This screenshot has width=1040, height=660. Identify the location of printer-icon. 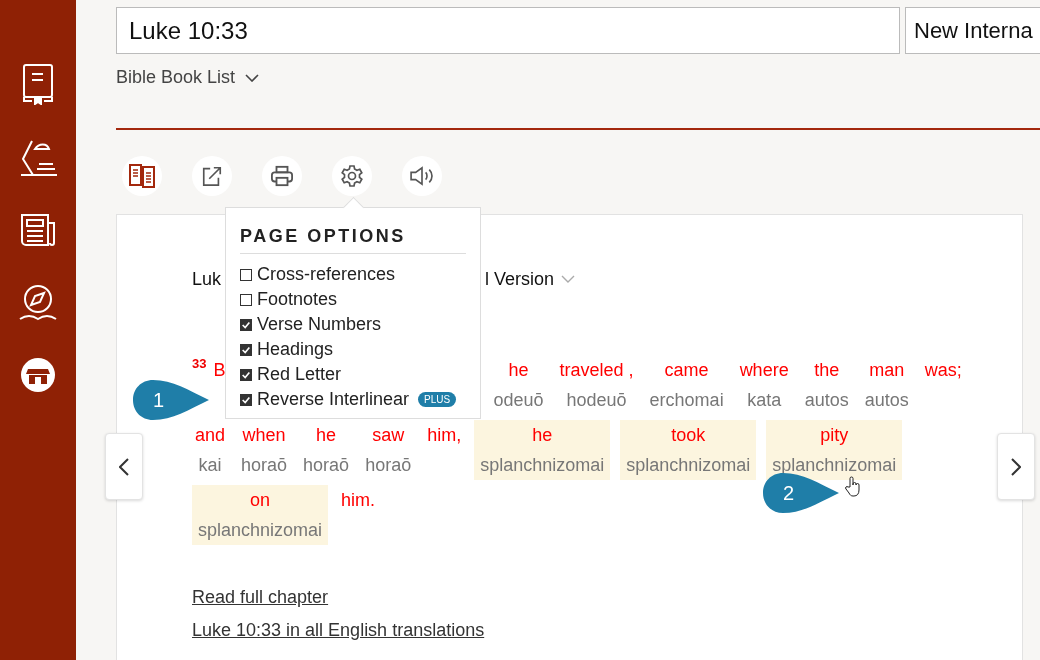
(282, 176).